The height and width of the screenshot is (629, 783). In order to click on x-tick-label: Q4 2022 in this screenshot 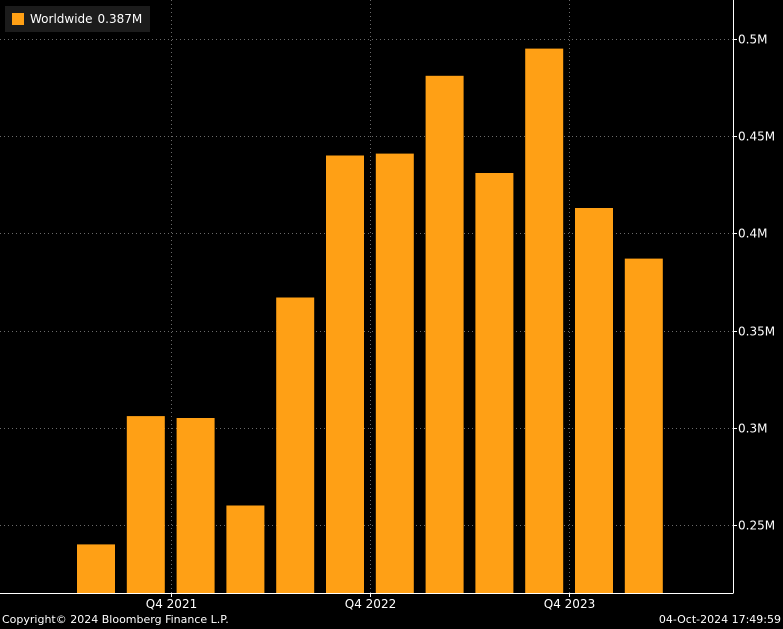, I will do `click(370, 604)`.